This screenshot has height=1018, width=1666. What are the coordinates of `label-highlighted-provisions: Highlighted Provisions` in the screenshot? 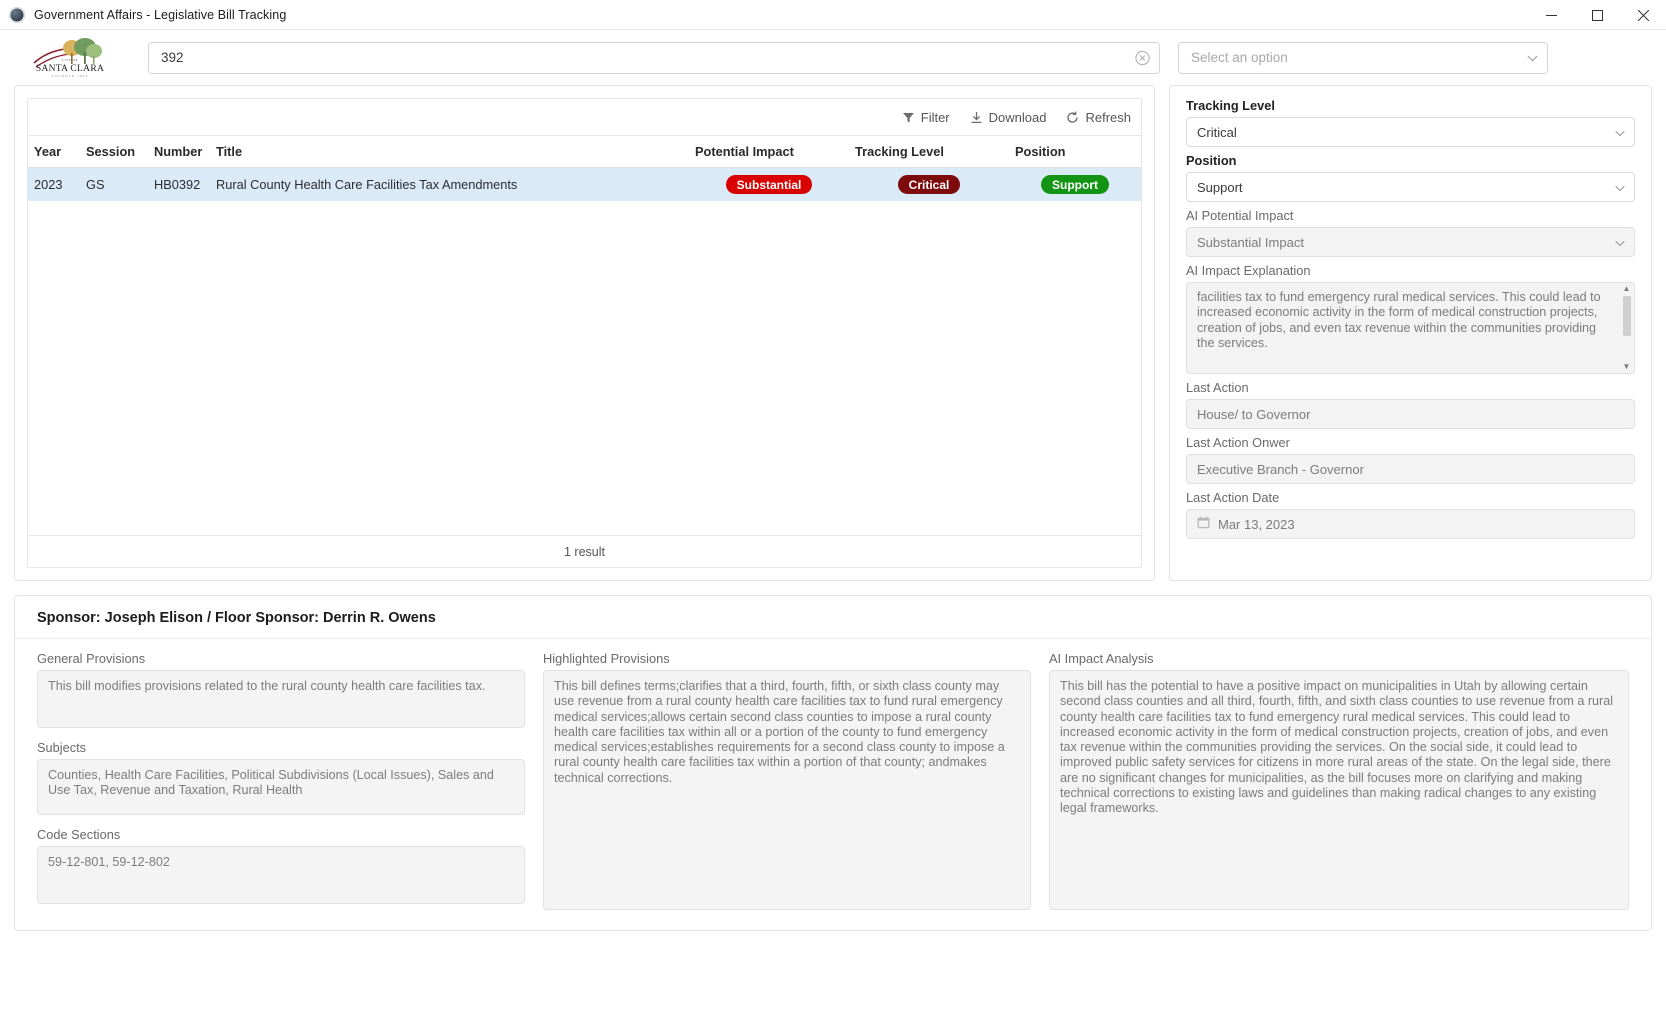 It's located at (606, 658).